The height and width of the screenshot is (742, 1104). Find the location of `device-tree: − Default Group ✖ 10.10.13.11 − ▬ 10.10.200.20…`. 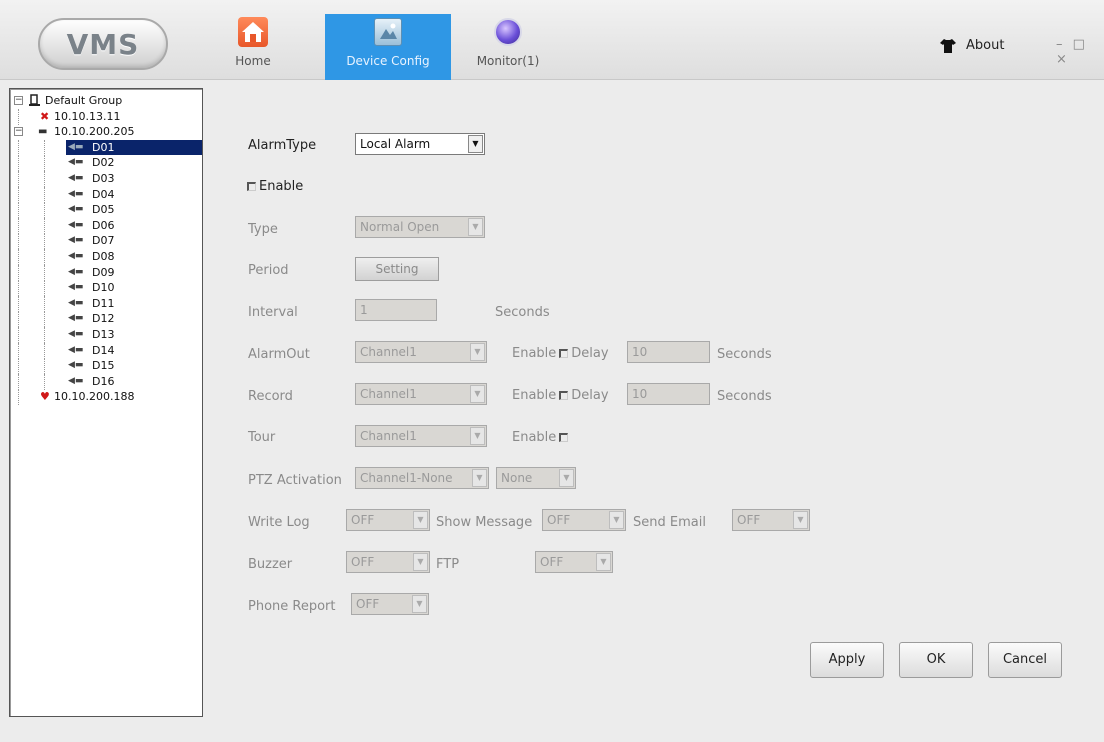

device-tree: − Default Group ✖ 10.10.13.11 − ▬ 10.10.200.20… is located at coordinates (106, 402).